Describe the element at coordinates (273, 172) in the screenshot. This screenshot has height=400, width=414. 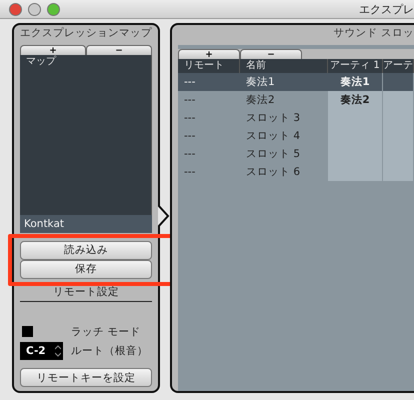
I see `table-cell-text: スロット 6` at that location.